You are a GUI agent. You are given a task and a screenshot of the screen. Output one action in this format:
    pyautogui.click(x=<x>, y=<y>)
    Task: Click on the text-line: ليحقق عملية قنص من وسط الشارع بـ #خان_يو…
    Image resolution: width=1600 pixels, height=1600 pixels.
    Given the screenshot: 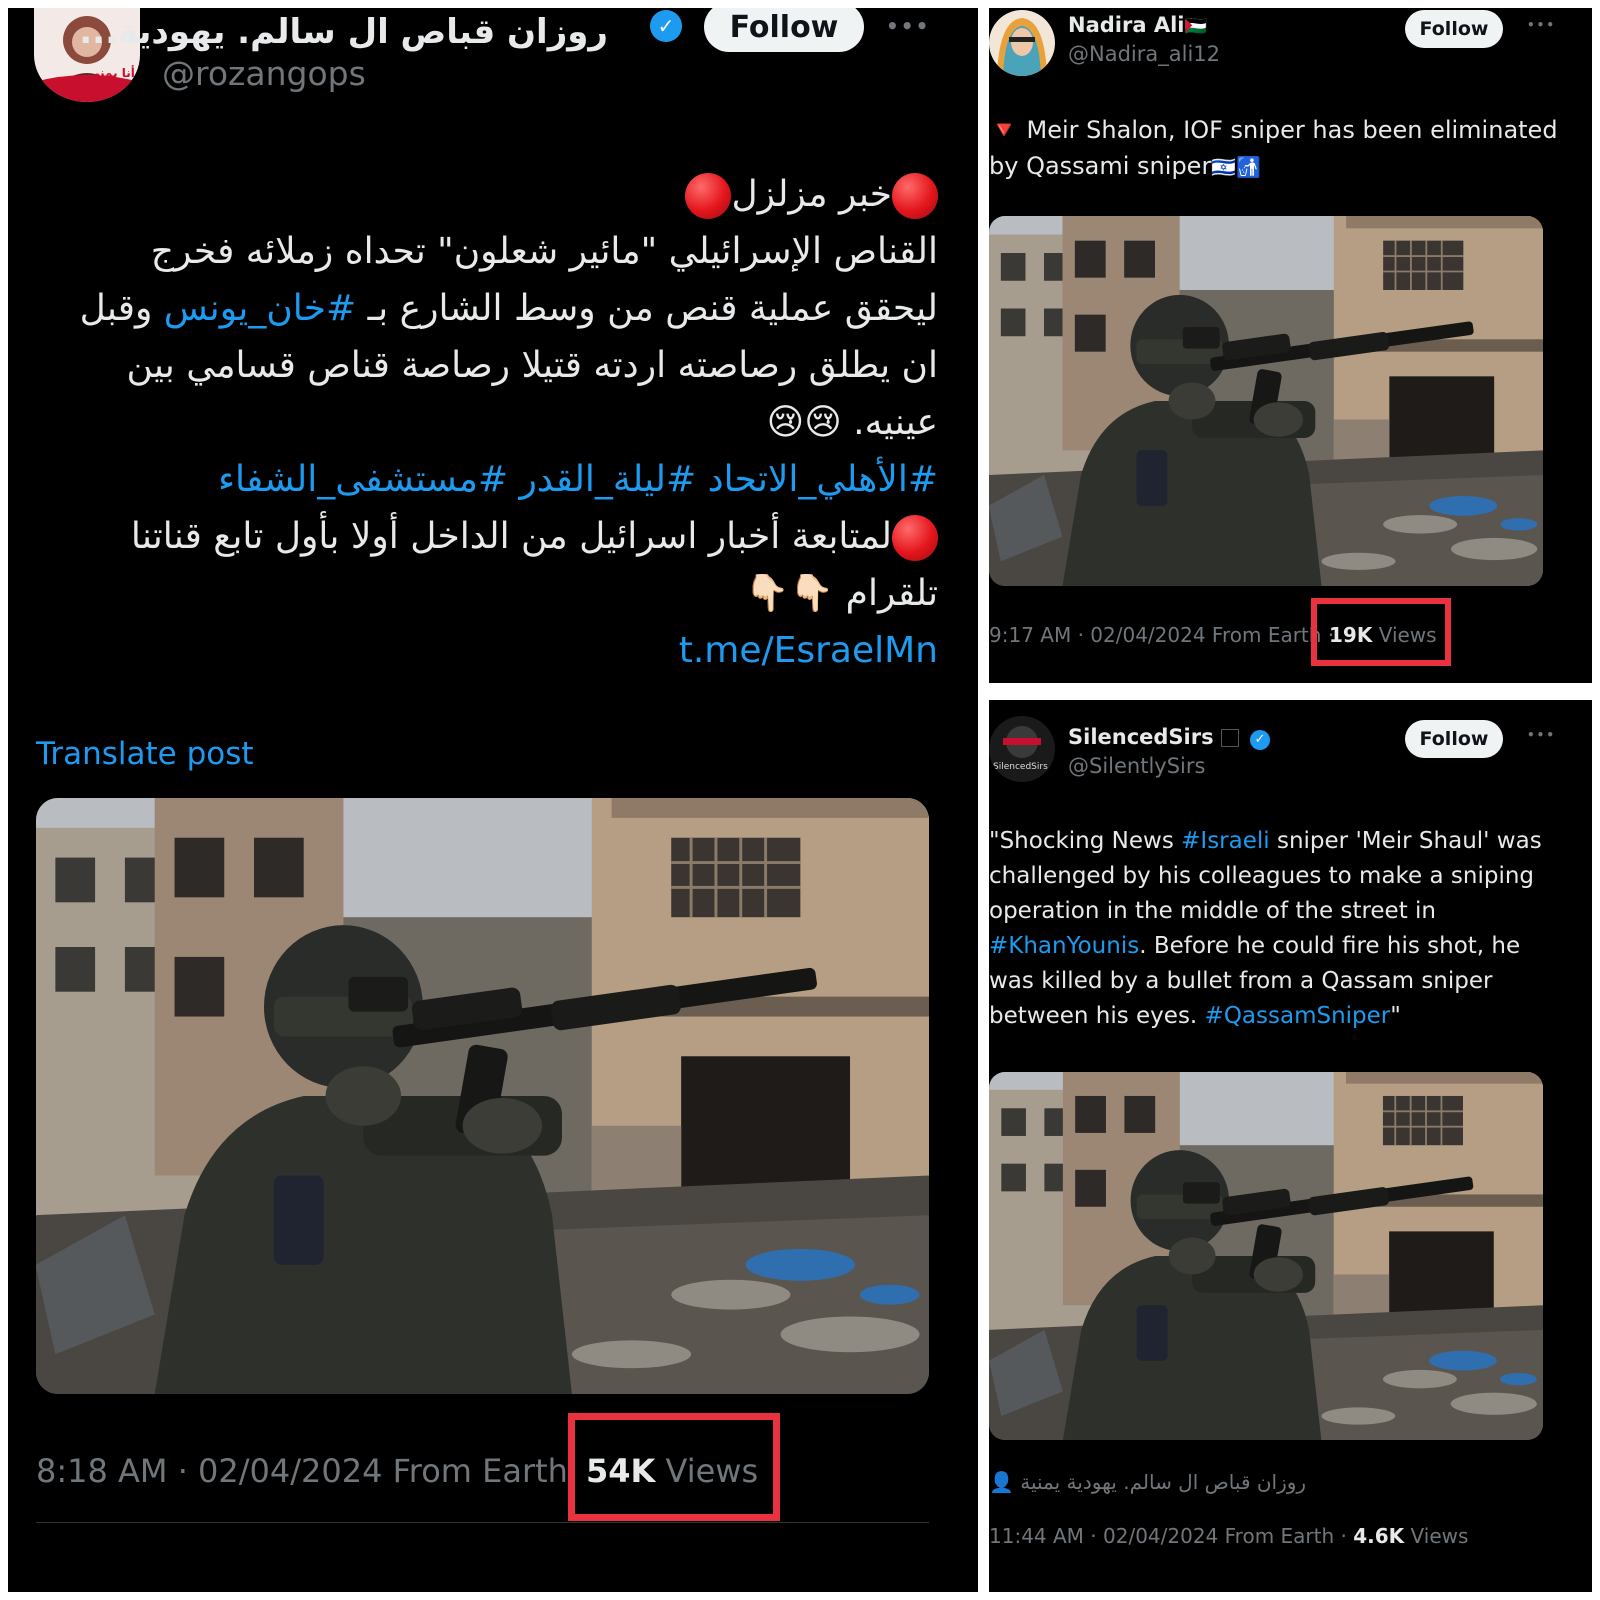 What is the action you would take?
    pyautogui.click(x=488, y=308)
    